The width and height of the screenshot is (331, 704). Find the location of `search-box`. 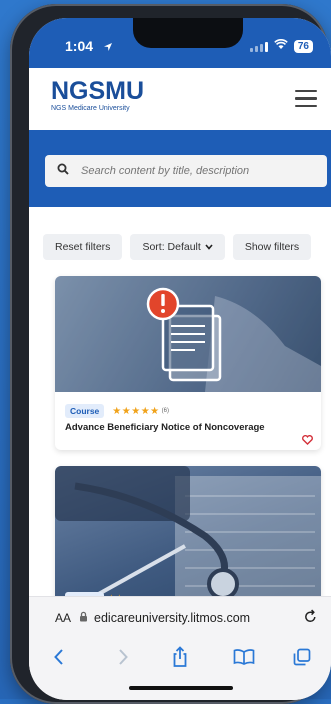

search-box is located at coordinates (186, 171).